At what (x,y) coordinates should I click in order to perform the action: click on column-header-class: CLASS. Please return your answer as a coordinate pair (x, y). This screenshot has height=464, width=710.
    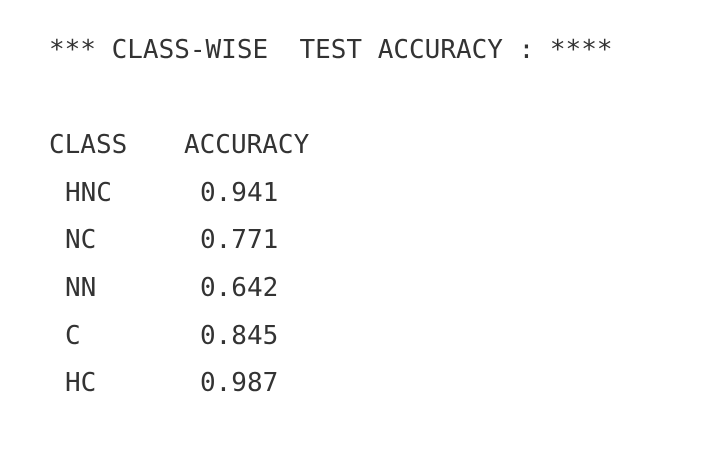
    Looking at the image, I should click on (88, 145).